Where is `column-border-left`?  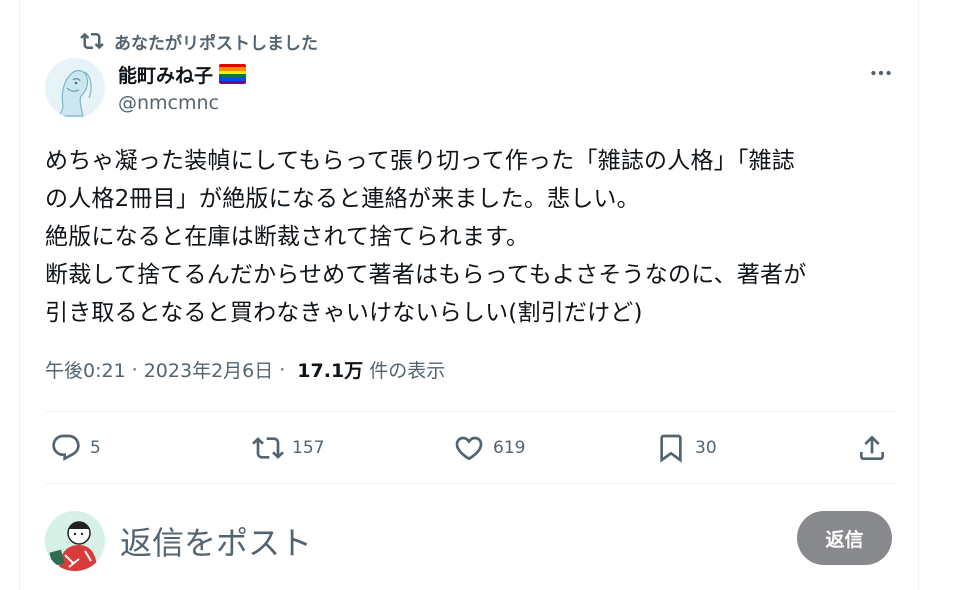 column-border-left is located at coordinates (19, 295).